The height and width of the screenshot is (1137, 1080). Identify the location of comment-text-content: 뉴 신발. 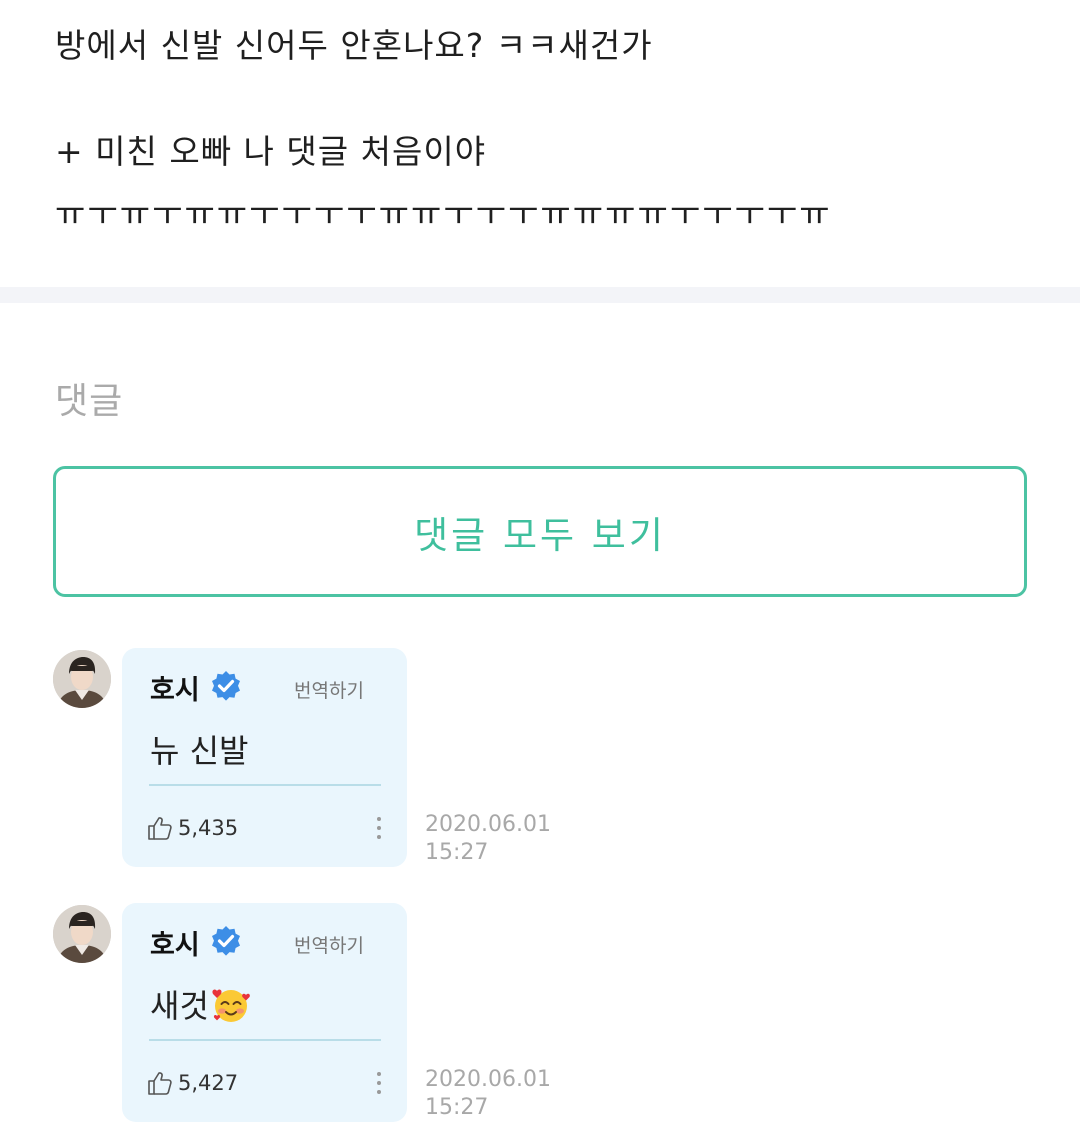
(199, 751).